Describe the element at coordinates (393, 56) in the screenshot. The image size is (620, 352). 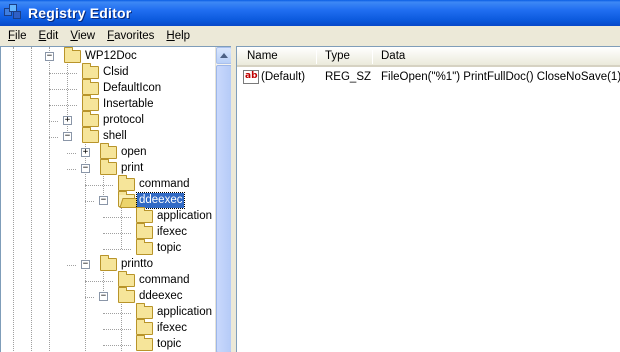
I see `column-header-data: Data` at that location.